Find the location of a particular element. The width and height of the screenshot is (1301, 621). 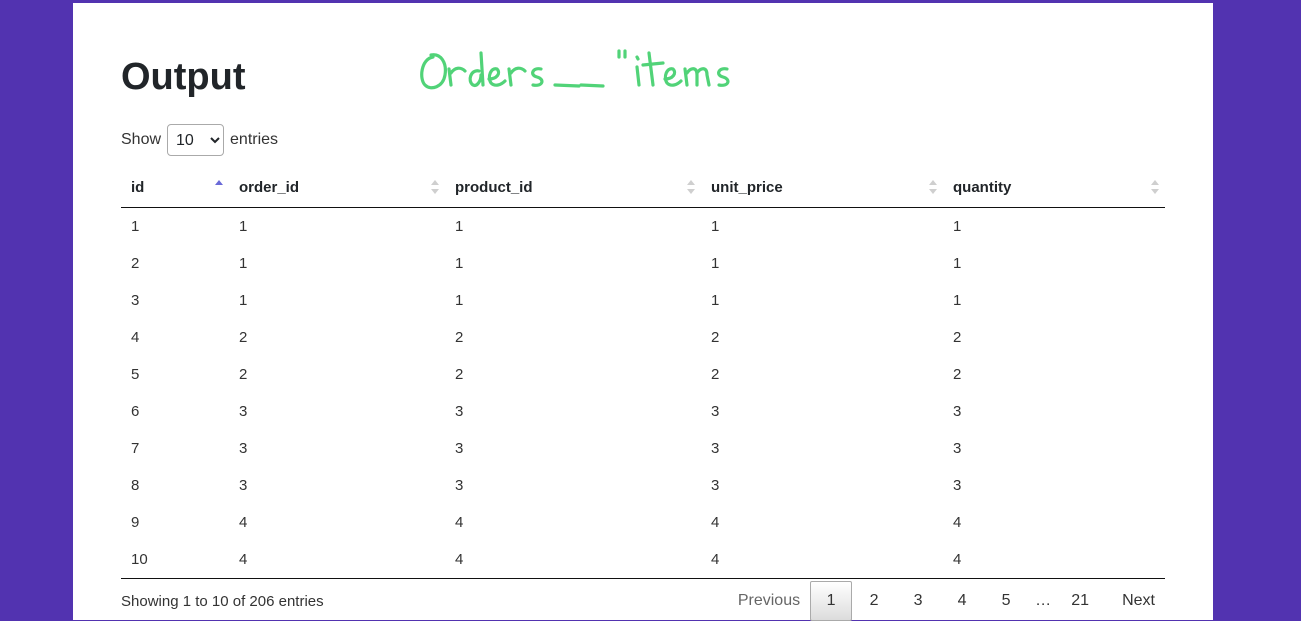

page-button-last: 21 is located at coordinates (1080, 601).